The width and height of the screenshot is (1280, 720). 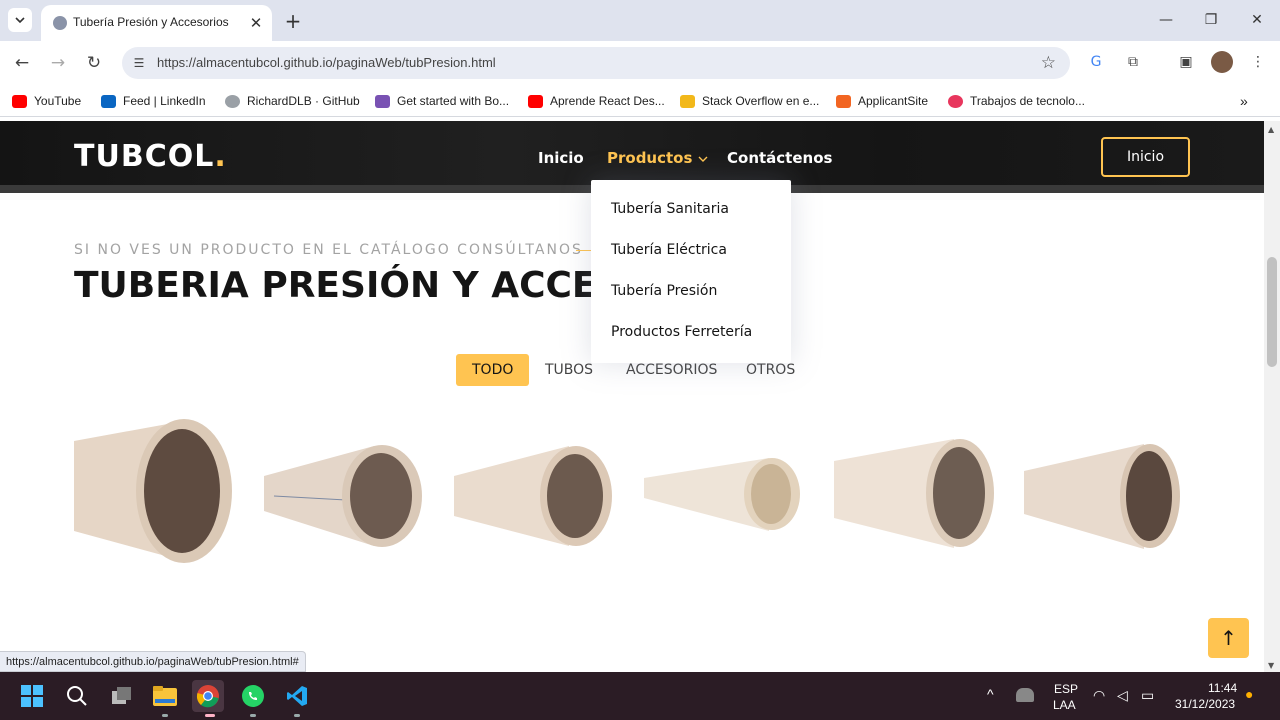 I want to click on profile-avatar, so click(x=1222, y=62).